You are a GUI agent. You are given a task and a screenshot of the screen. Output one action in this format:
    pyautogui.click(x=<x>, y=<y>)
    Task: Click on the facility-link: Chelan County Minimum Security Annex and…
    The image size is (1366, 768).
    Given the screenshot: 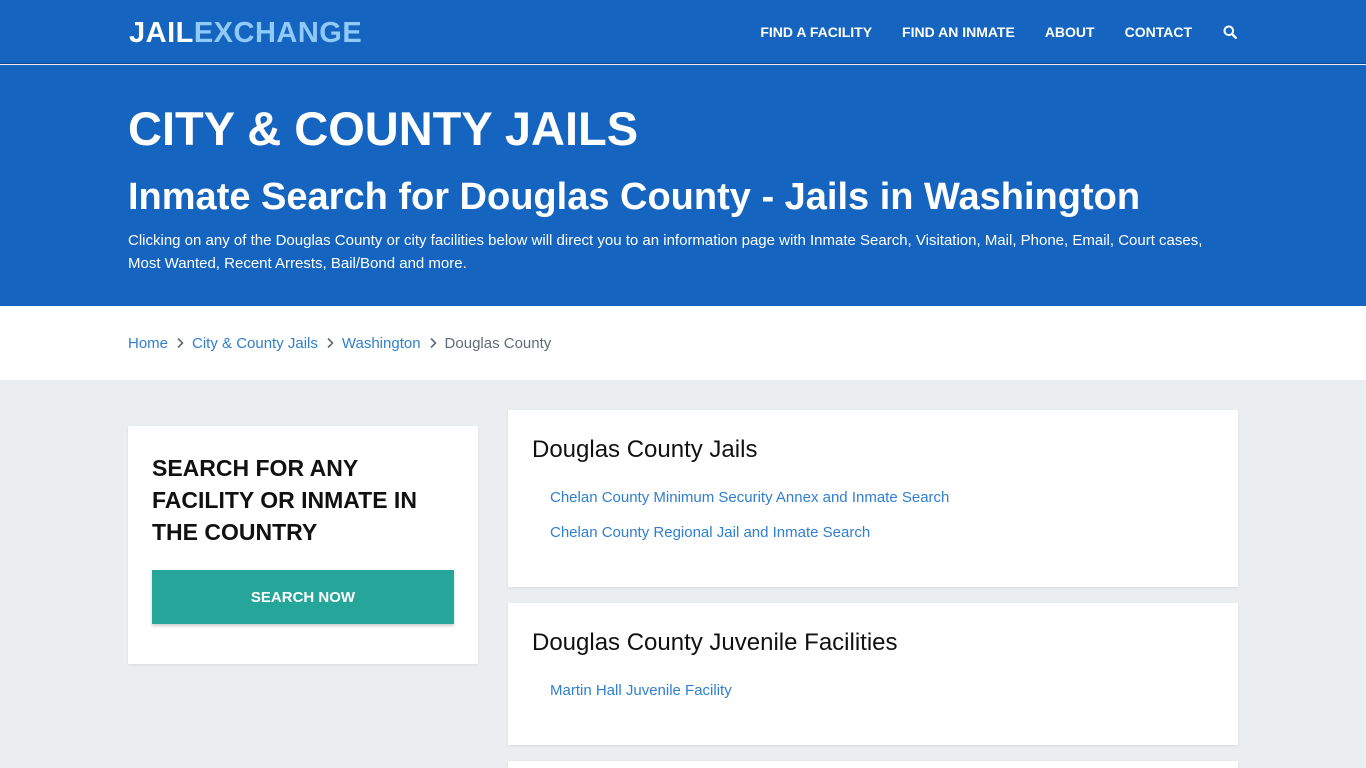 What is the action you would take?
    pyautogui.click(x=749, y=498)
    